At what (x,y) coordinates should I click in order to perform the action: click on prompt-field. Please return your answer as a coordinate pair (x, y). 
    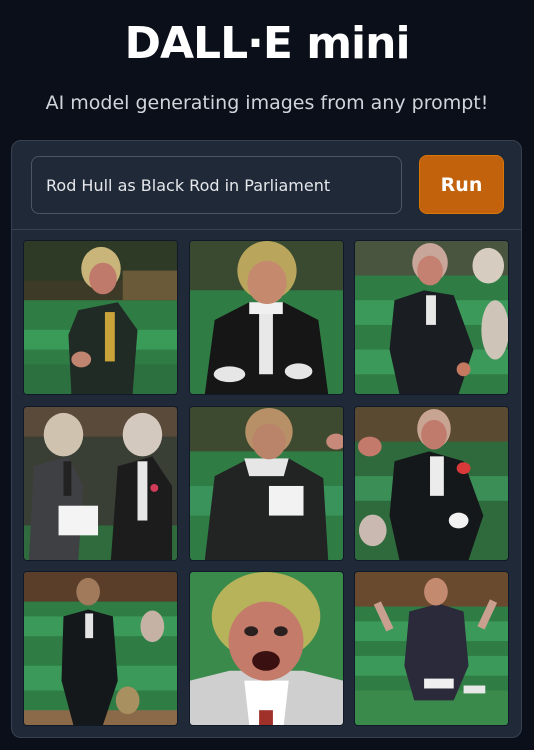
    Looking at the image, I should click on (216, 185).